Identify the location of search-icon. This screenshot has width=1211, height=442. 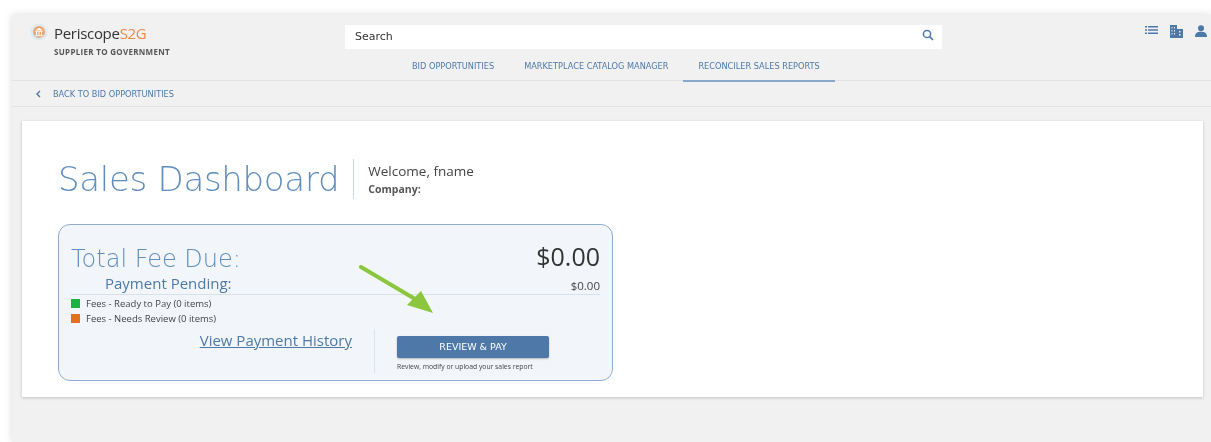
(928, 35).